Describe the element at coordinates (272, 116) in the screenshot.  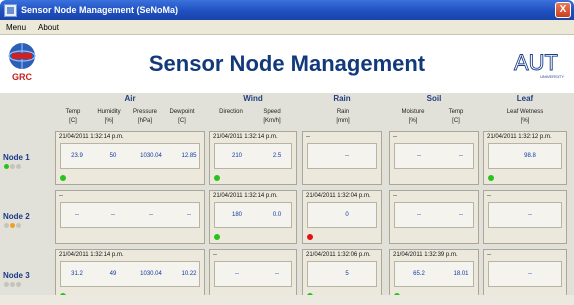
I see `column-speed: Speed [Km/h]` at that location.